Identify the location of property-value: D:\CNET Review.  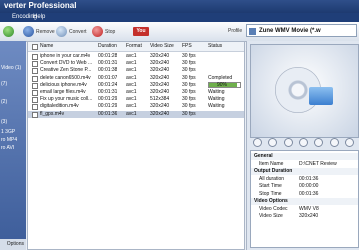
(318, 164).